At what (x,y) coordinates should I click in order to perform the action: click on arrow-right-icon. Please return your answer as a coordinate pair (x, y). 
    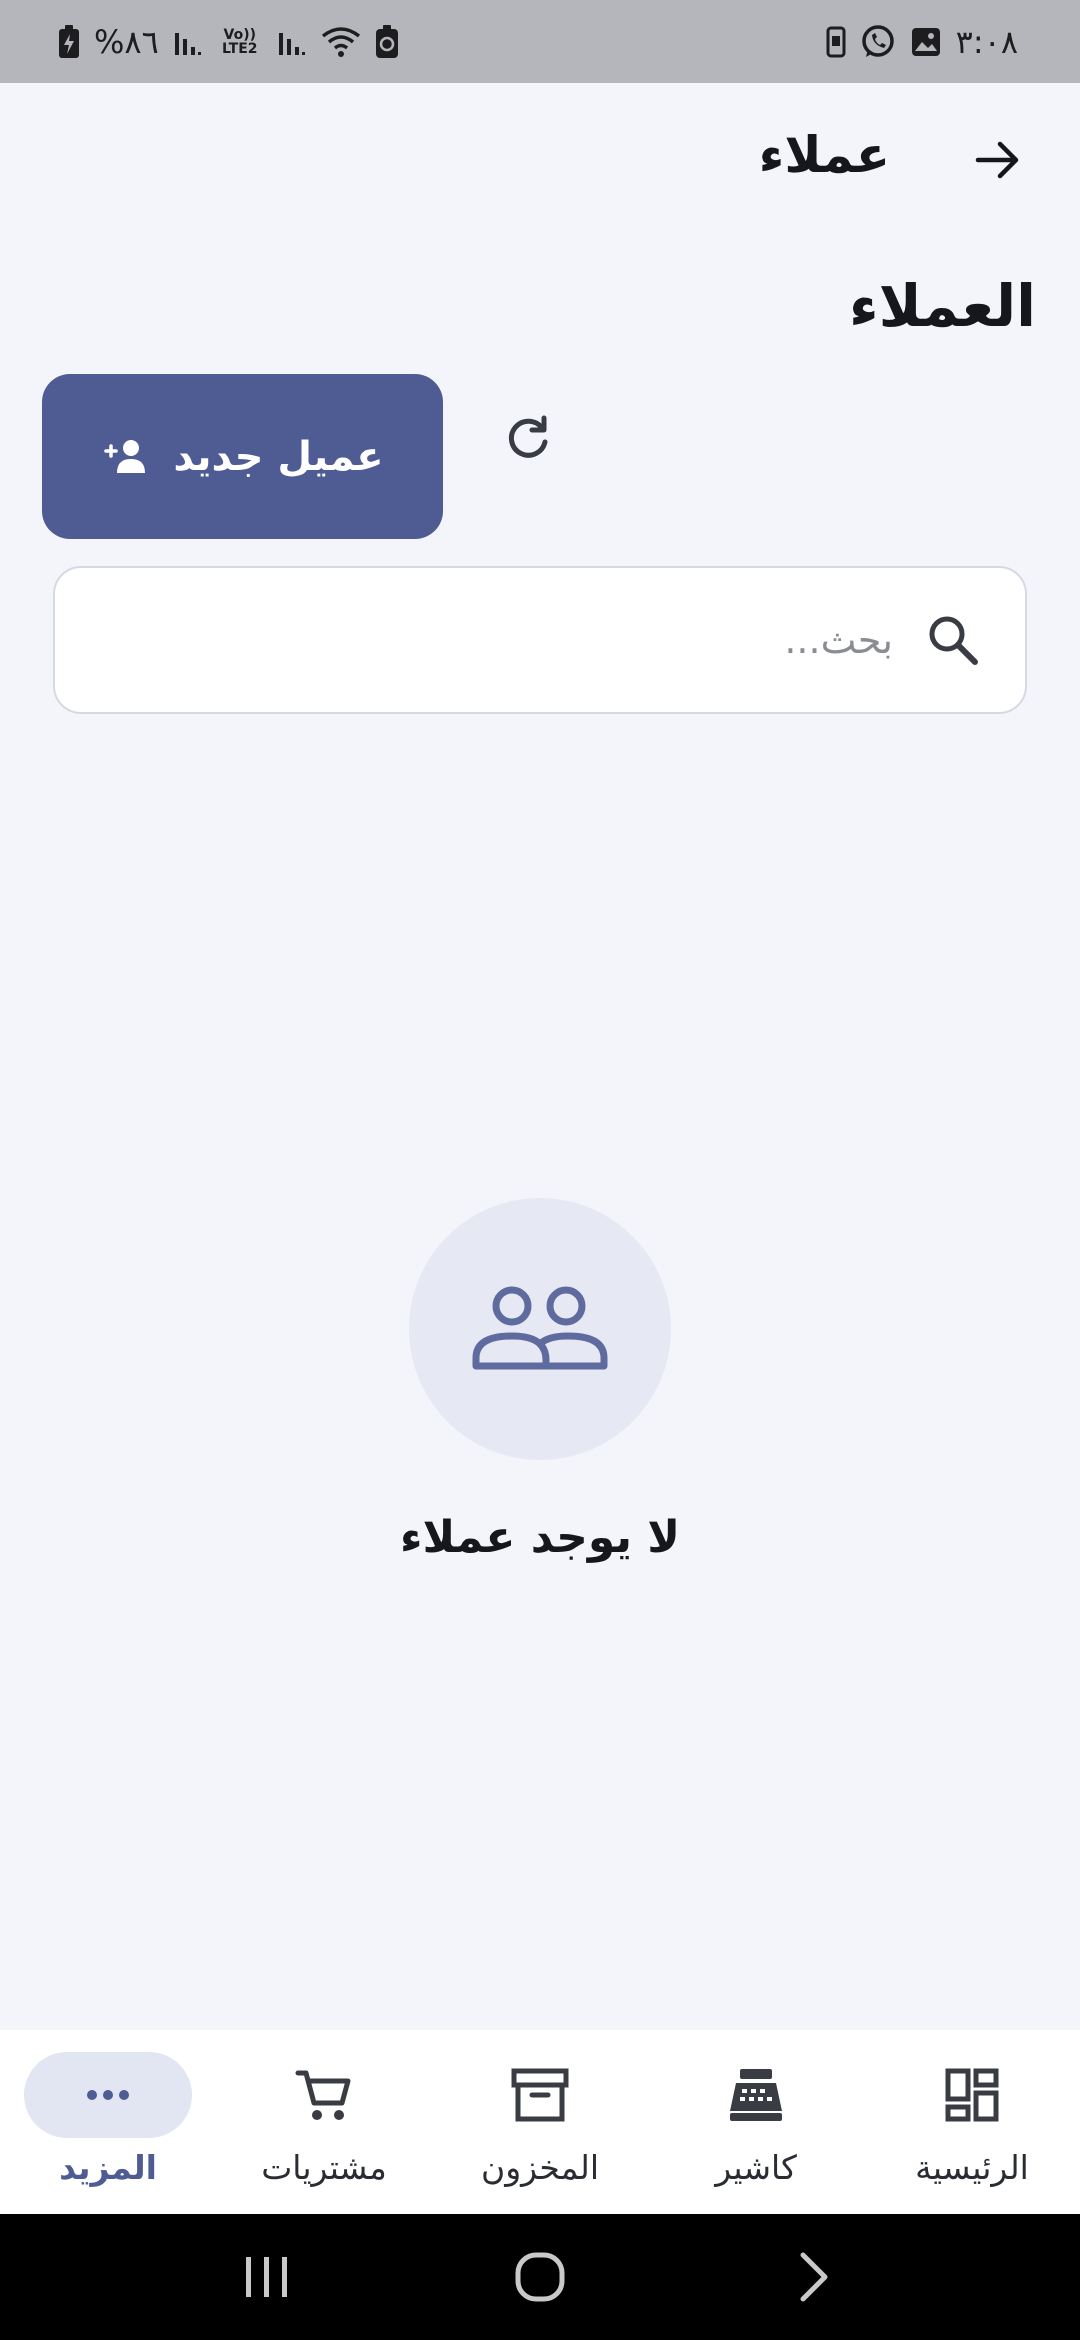
    Looking at the image, I should click on (997, 160).